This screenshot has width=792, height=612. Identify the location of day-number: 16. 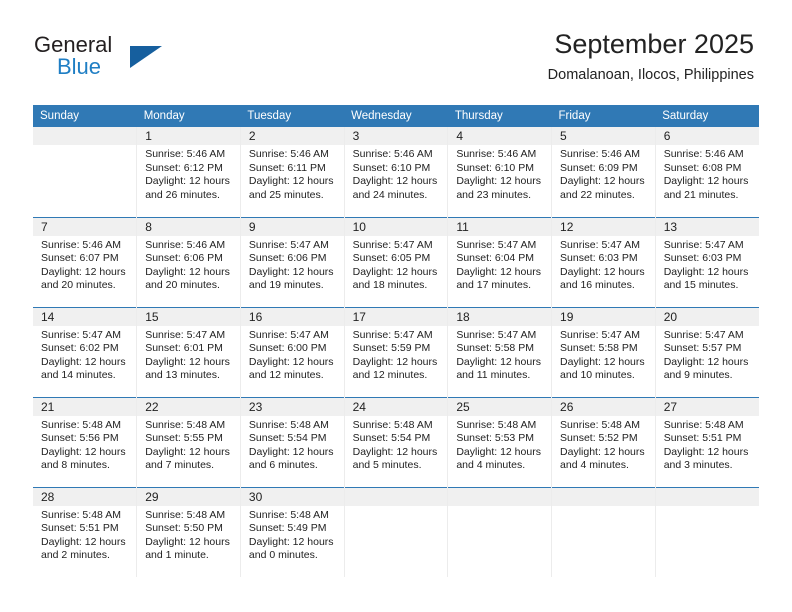
(292, 316).